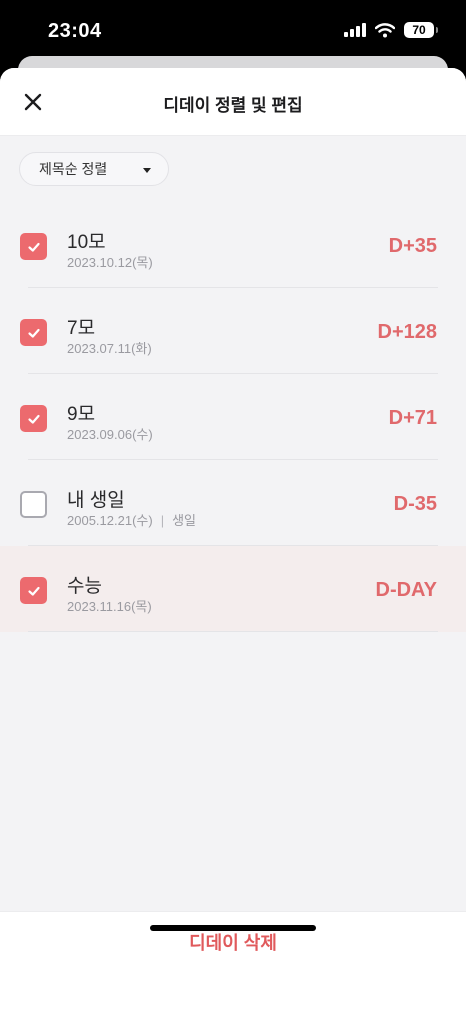  Describe the element at coordinates (233, 245) in the screenshot. I see `dday-item: 10모 2023.10.12(목) D+35` at that location.